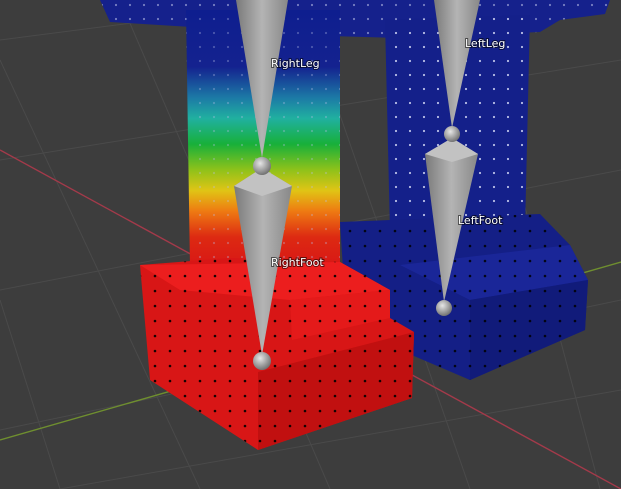  What do you see at coordinates (262, 361) in the screenshot?
I see `joint-rightfoot-tail` at bounding box center [262, 361].